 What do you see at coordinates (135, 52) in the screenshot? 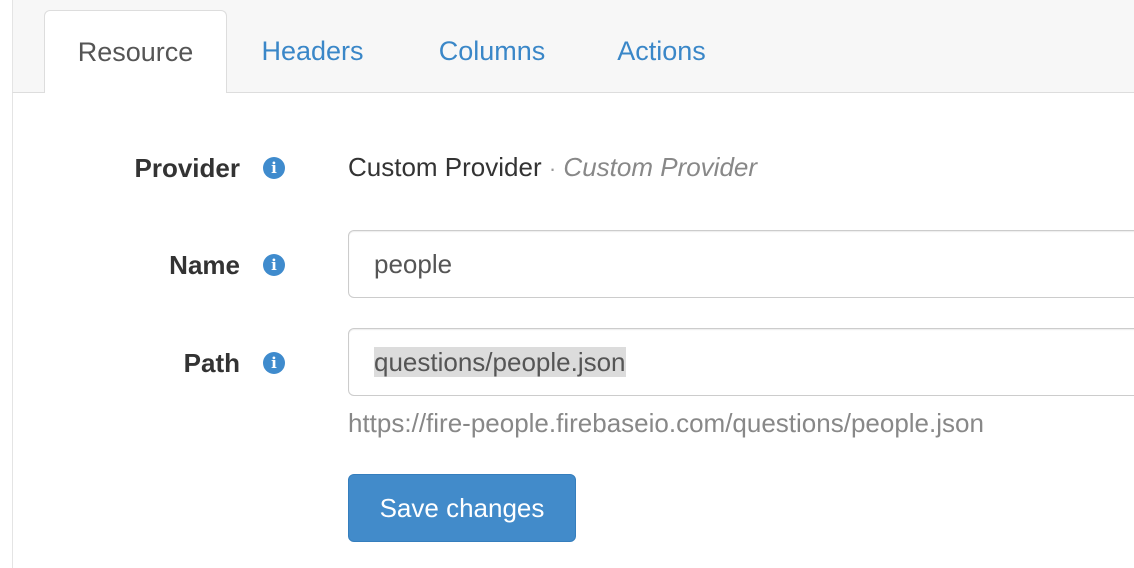
I see `tab-resource: Resource` at bounding box center [135, 52].